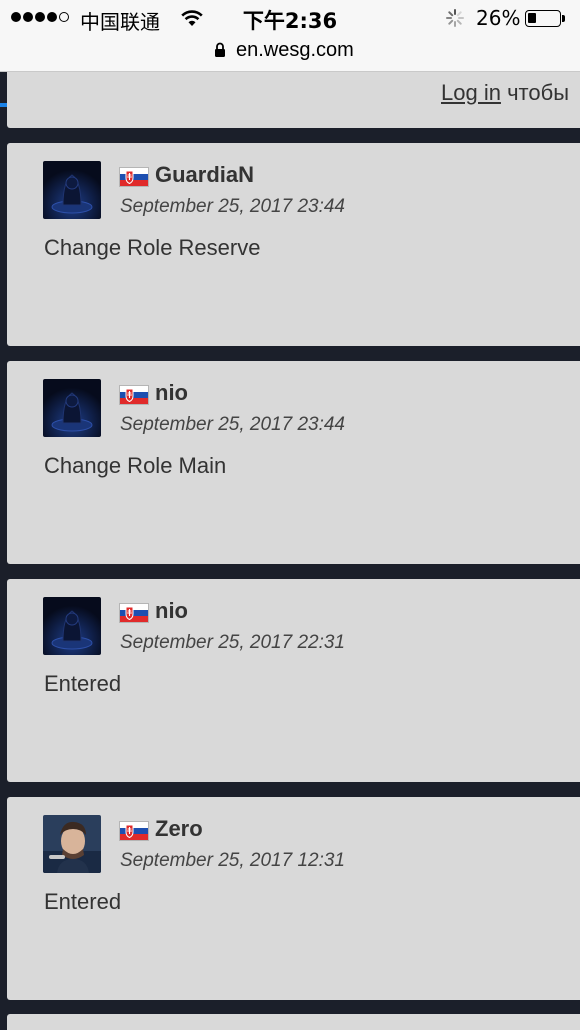  Describe the element at coordinates (543, 18) in the screenshot. I see `battery-icon` at that location.